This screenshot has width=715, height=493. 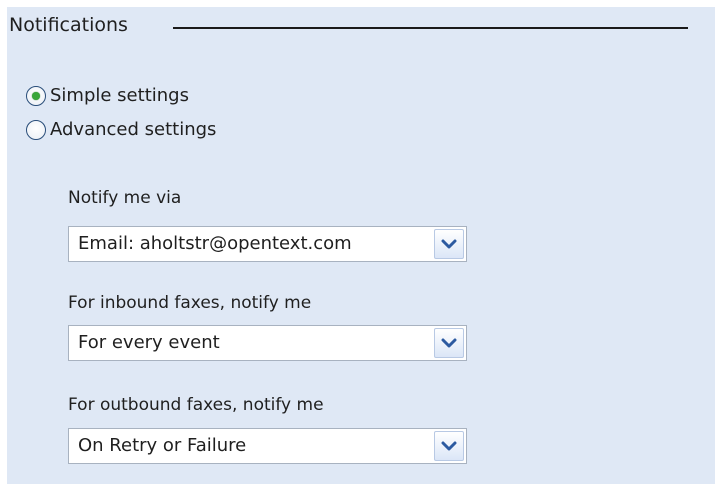 I want to click on notify-via-select: Email: aholtstr@opentext.com, so click(x=267, y=244).